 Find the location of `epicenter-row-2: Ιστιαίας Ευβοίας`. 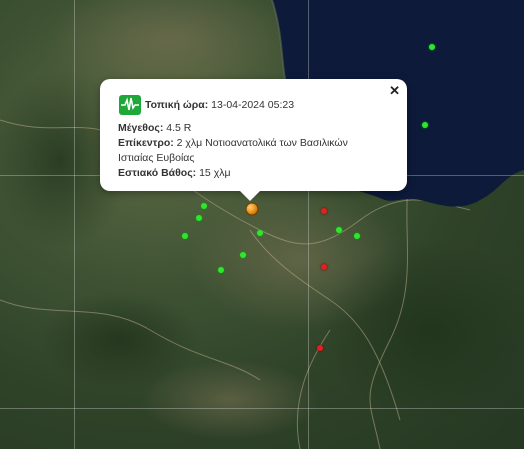

epicenter-row-2: Ιστιαίας Ευβοίας is located at coordinates (156, 158).